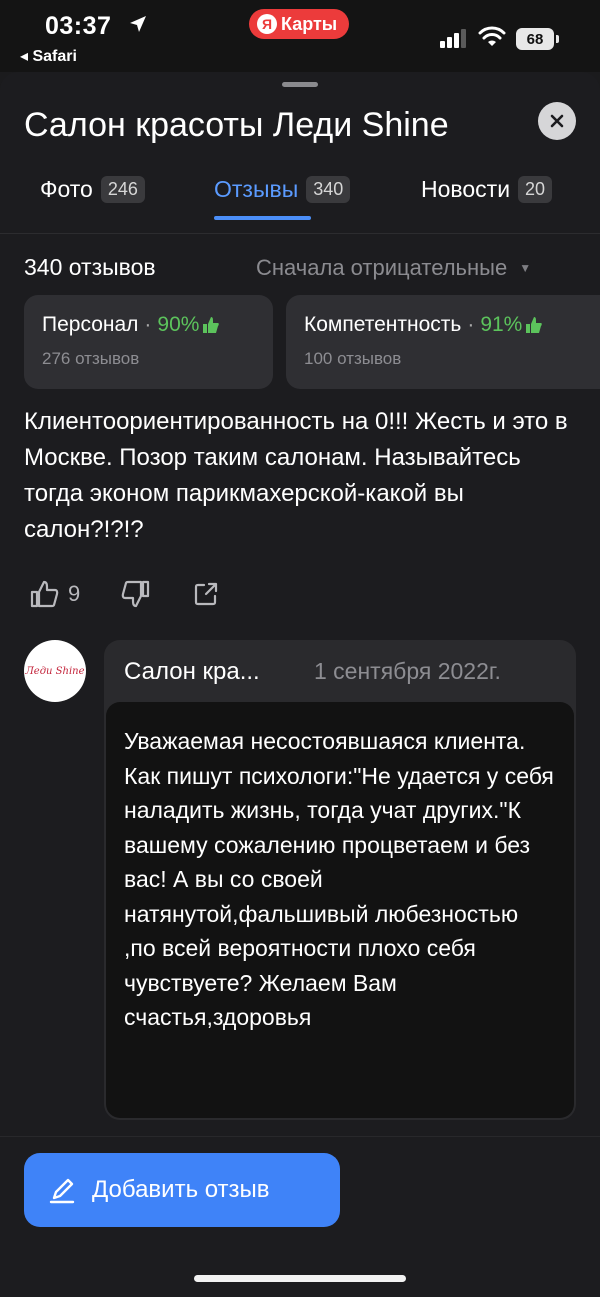 The width and height of the screenshot is (600, 1297). I want to click on tab-reviews: Отзывы 340, so click(282, 189).